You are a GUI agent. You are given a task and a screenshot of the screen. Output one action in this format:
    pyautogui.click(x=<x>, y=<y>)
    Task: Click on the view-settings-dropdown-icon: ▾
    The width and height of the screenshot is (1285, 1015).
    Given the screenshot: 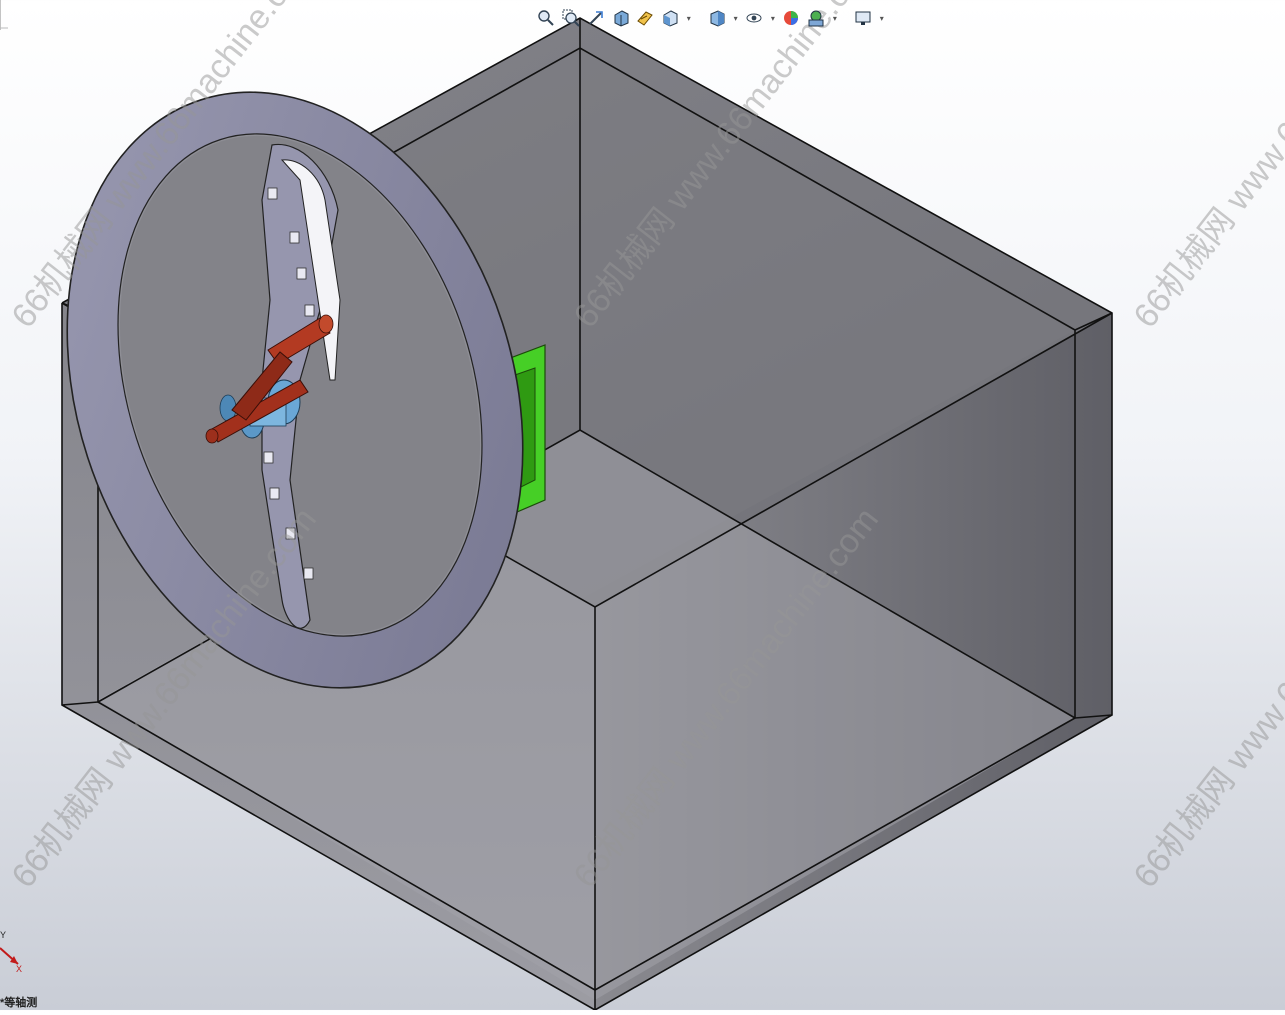 What is the action you would take?
    pyautogui.click(x=882, y=18)
    